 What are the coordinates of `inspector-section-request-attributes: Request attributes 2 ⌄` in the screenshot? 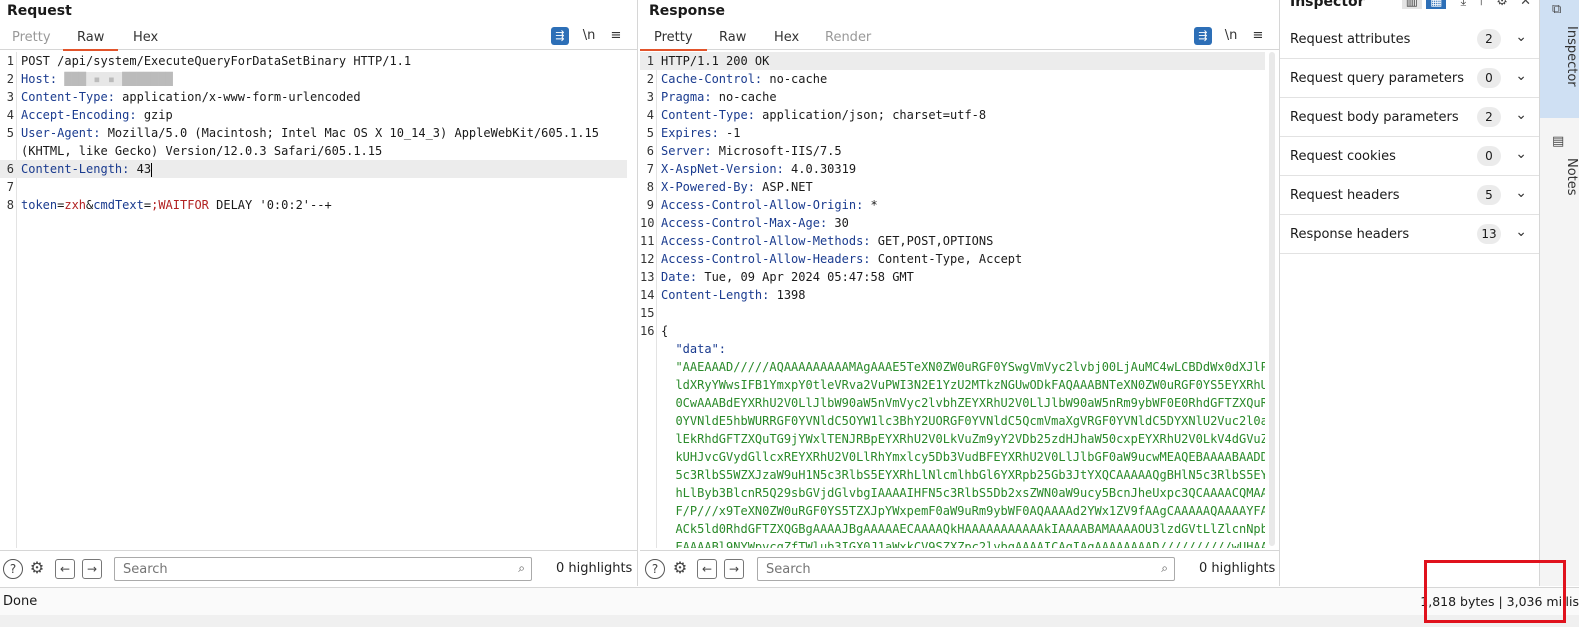 It's located at (1409, 39).